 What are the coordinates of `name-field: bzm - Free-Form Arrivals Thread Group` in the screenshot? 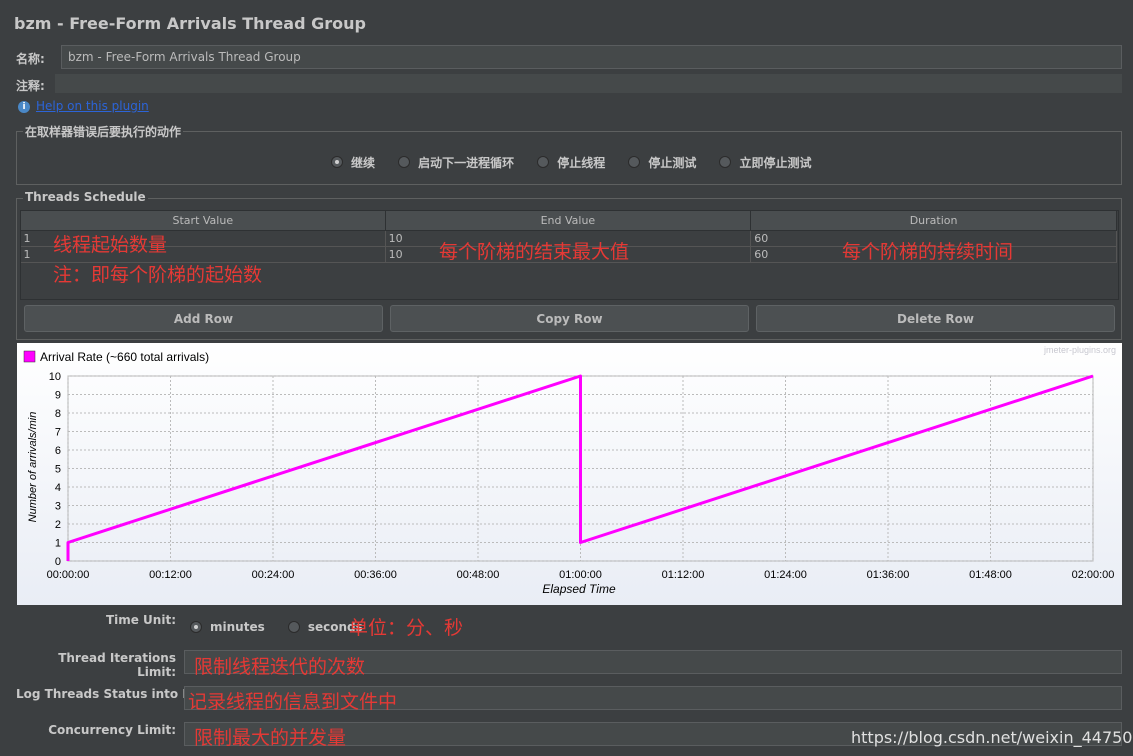 It's located at (591, 57).